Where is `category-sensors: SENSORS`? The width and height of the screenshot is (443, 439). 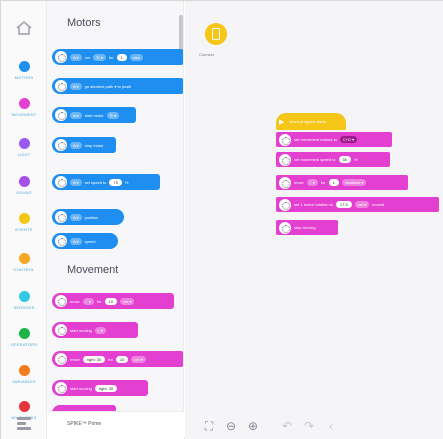 category-sensors: SENSORS is located at coordinates (24, 300).